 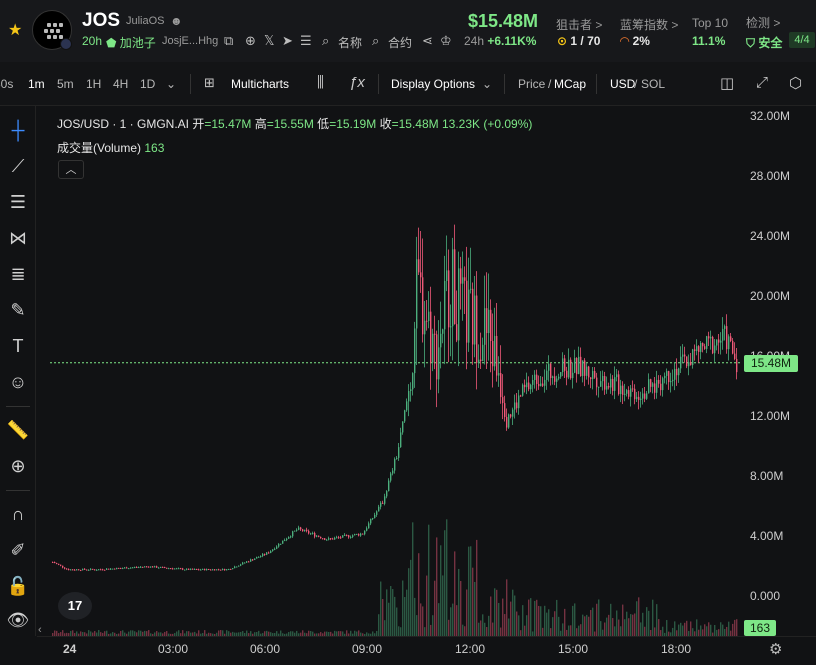 I want to click on change-period: 24h, so click(x=474, y=41).